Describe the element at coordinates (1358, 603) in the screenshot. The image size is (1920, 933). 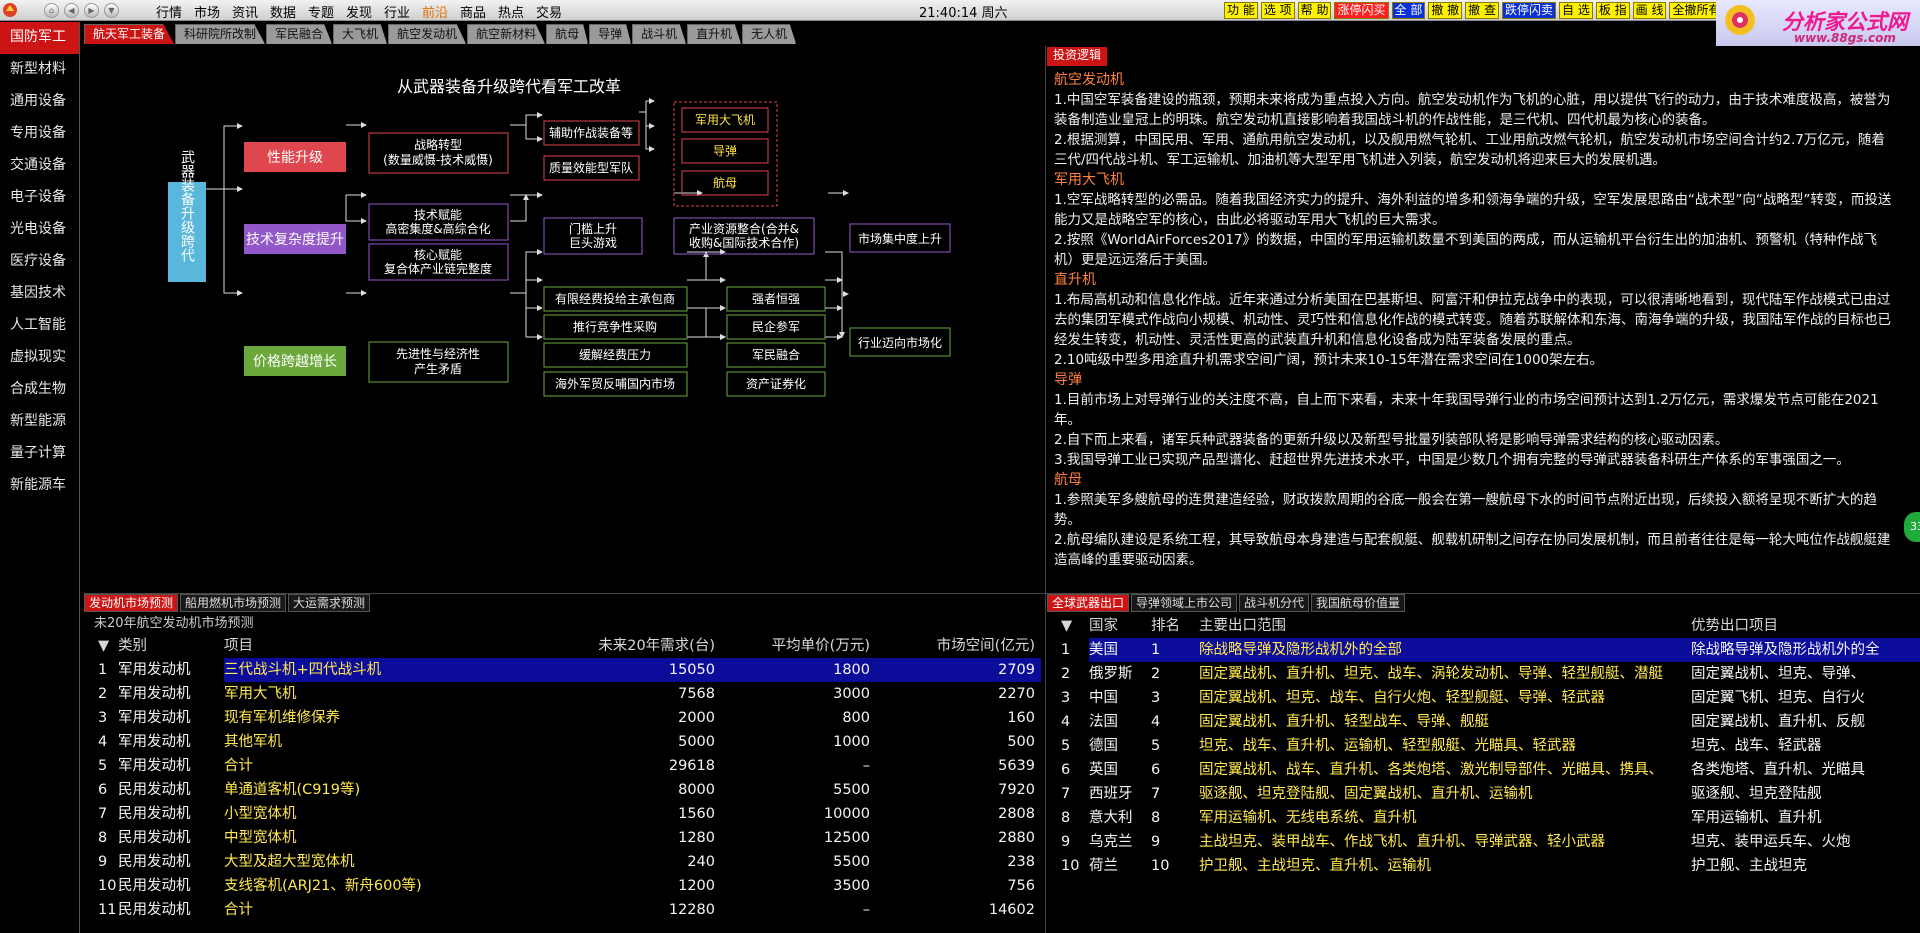
I see `bottom-tab: 我国航母价值量` at that location.